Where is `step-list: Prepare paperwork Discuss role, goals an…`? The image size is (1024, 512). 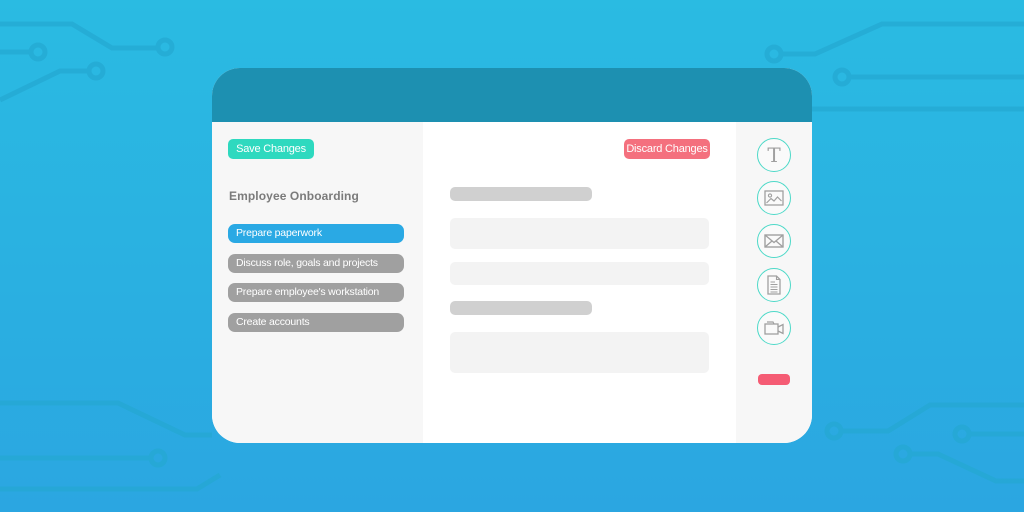
step-list: Prepare paperwork Discuss role, goals an… is located at coordinates (316, 283).